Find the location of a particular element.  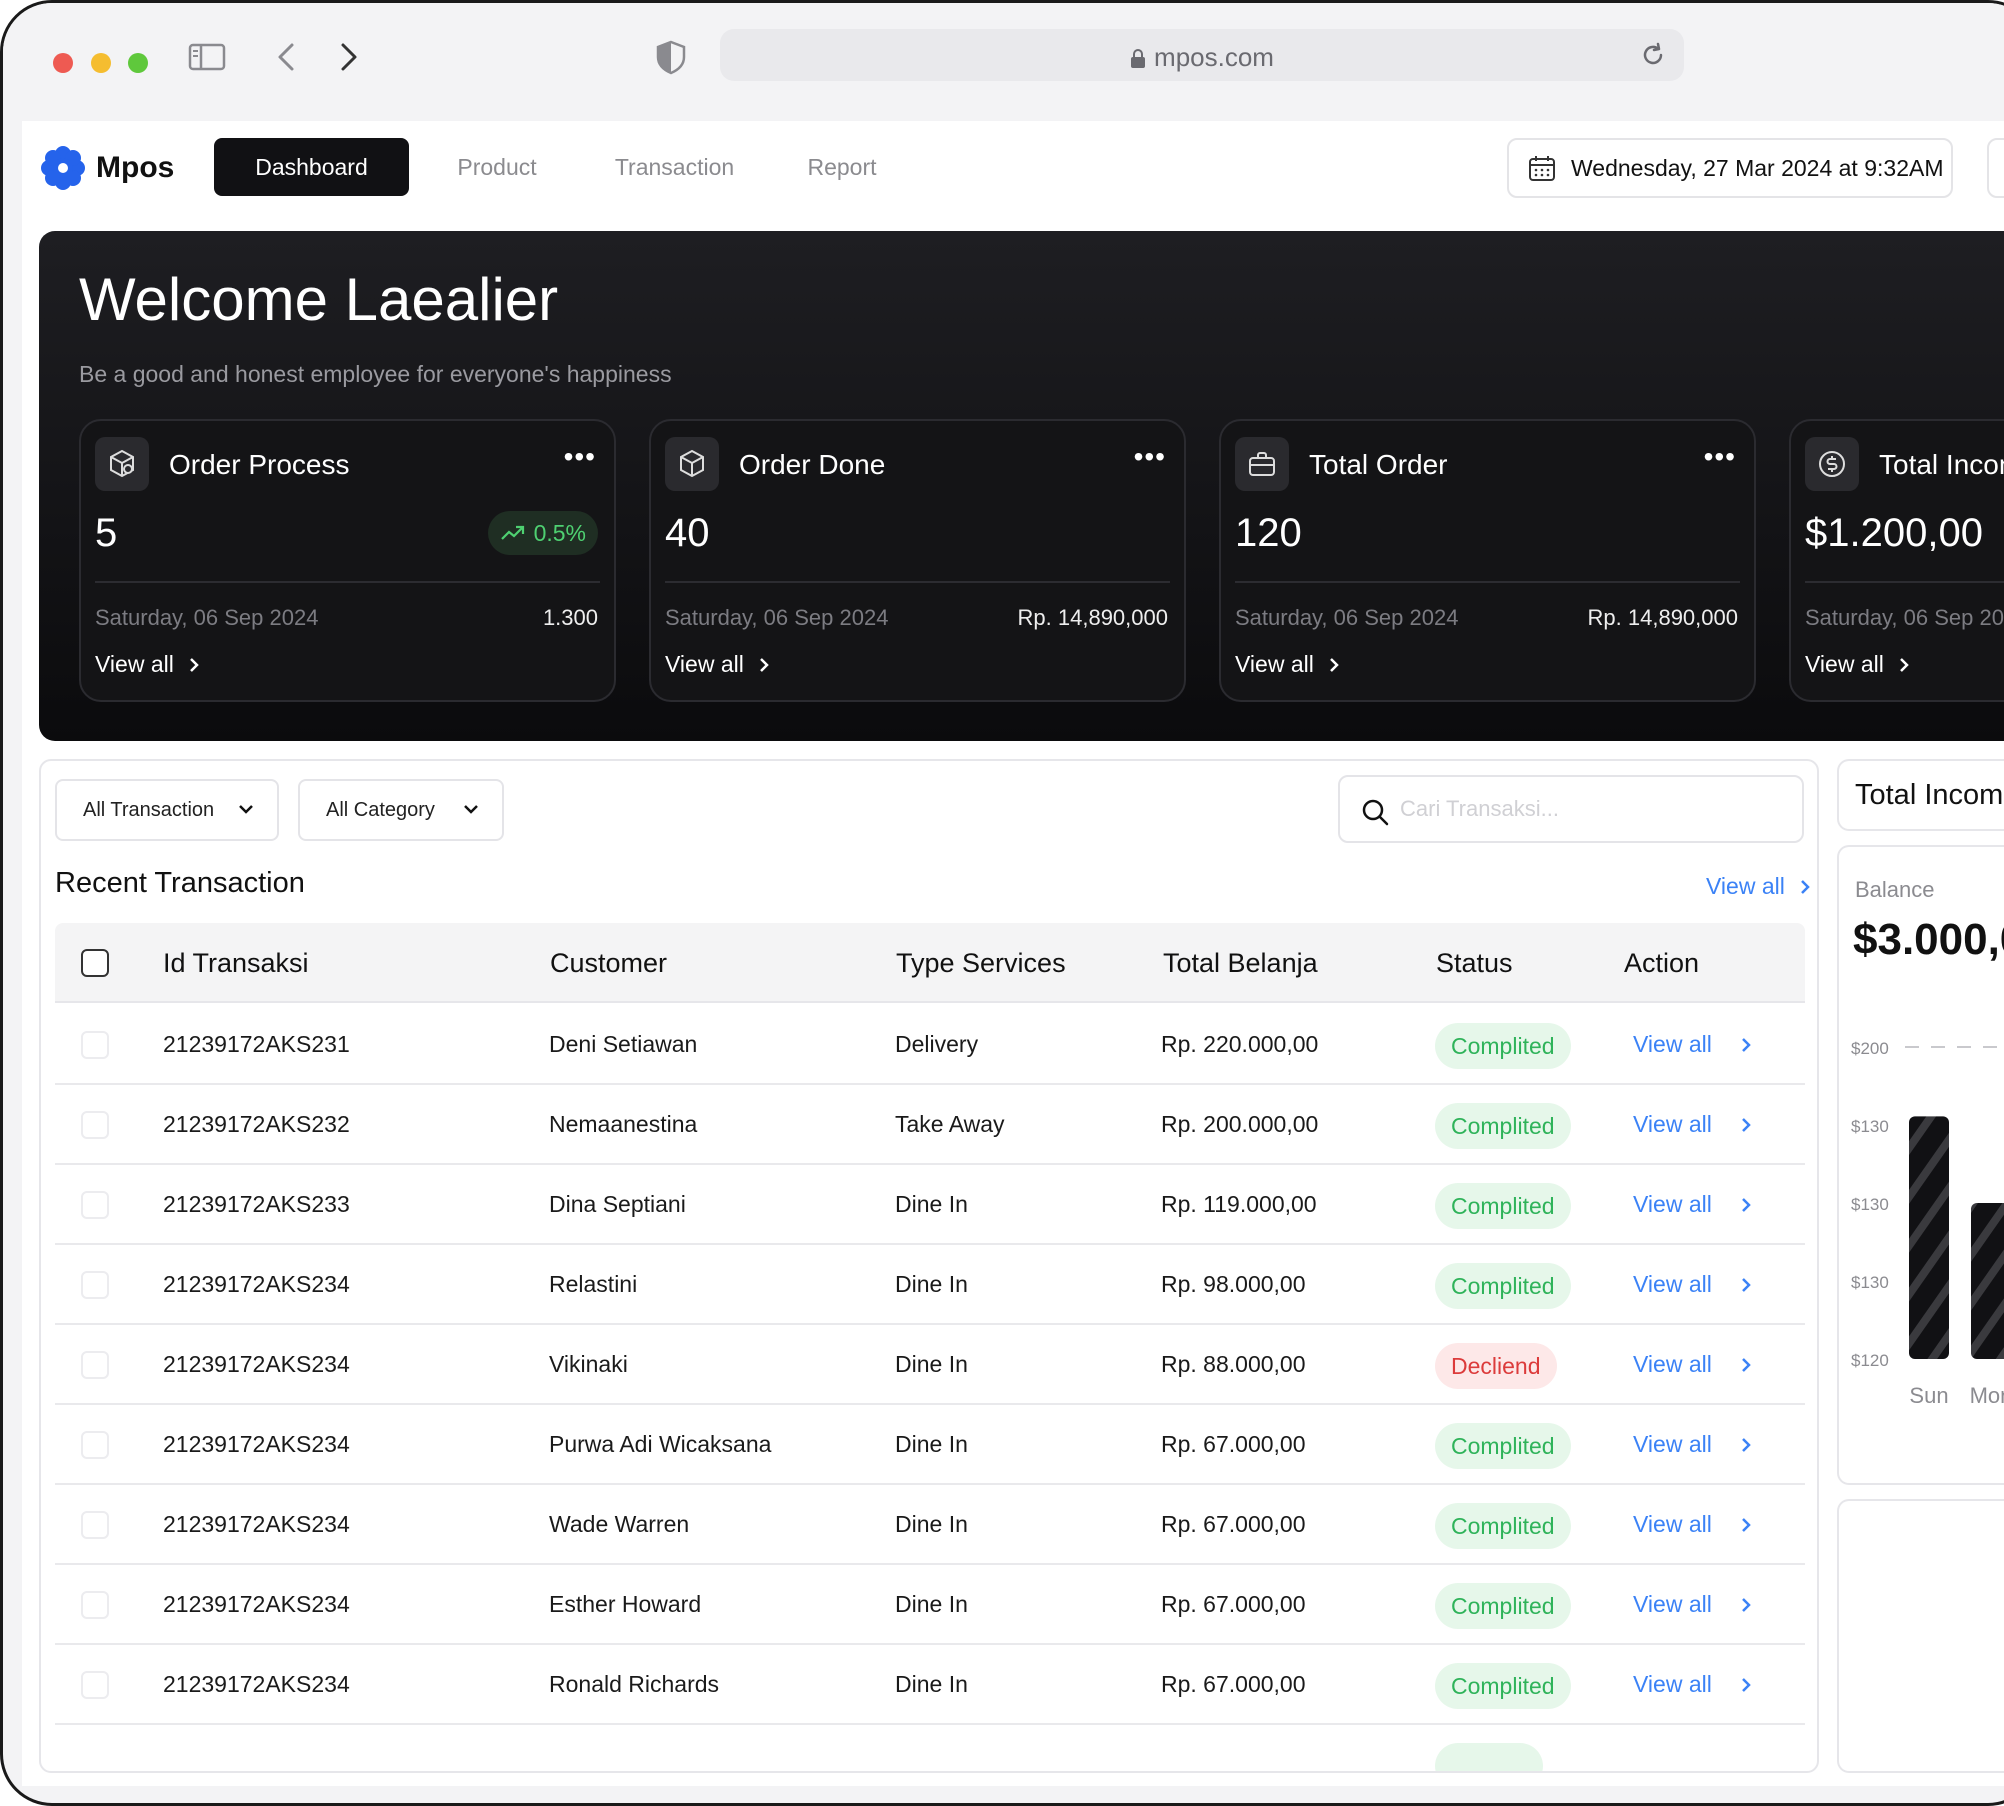

growth-value: 0.5% is located at coordinates (559, 532).